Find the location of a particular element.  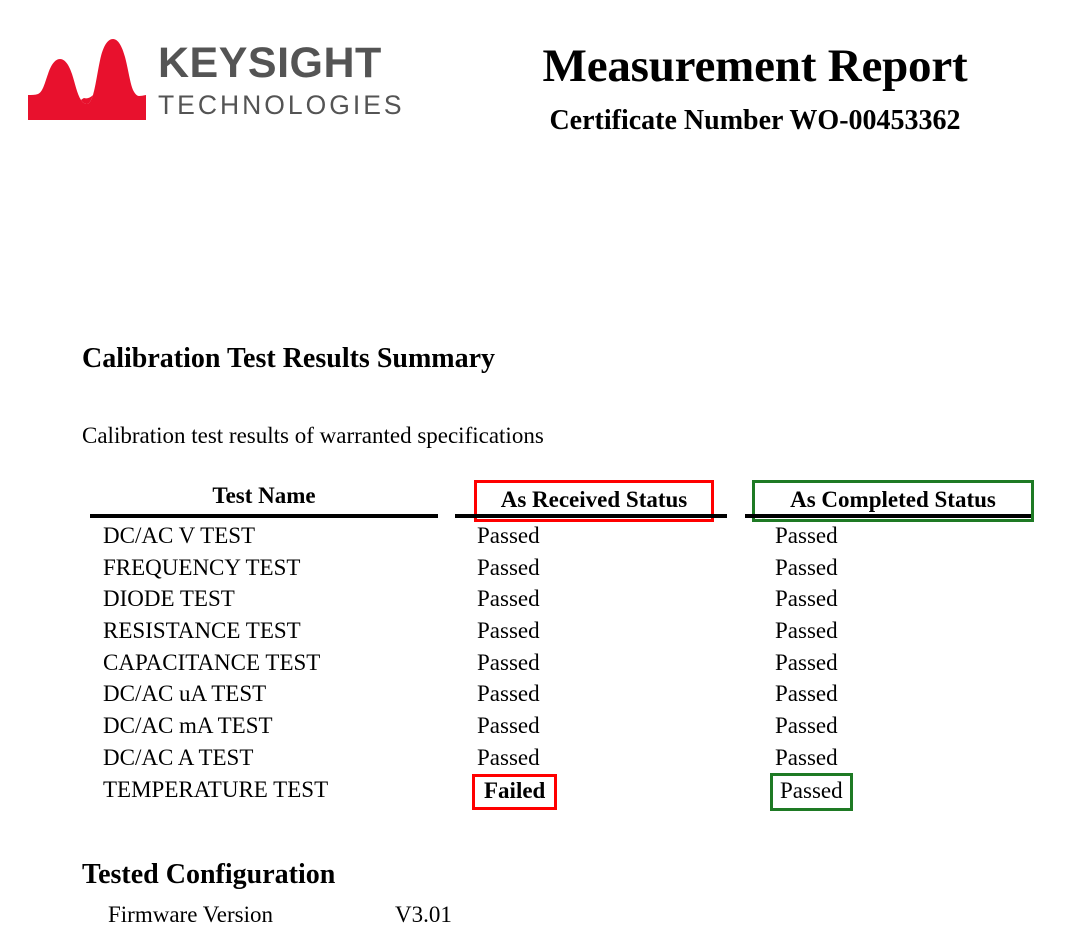

certificate-number: Certificate Number WO-00453362 is located at coordinates (755, 120).